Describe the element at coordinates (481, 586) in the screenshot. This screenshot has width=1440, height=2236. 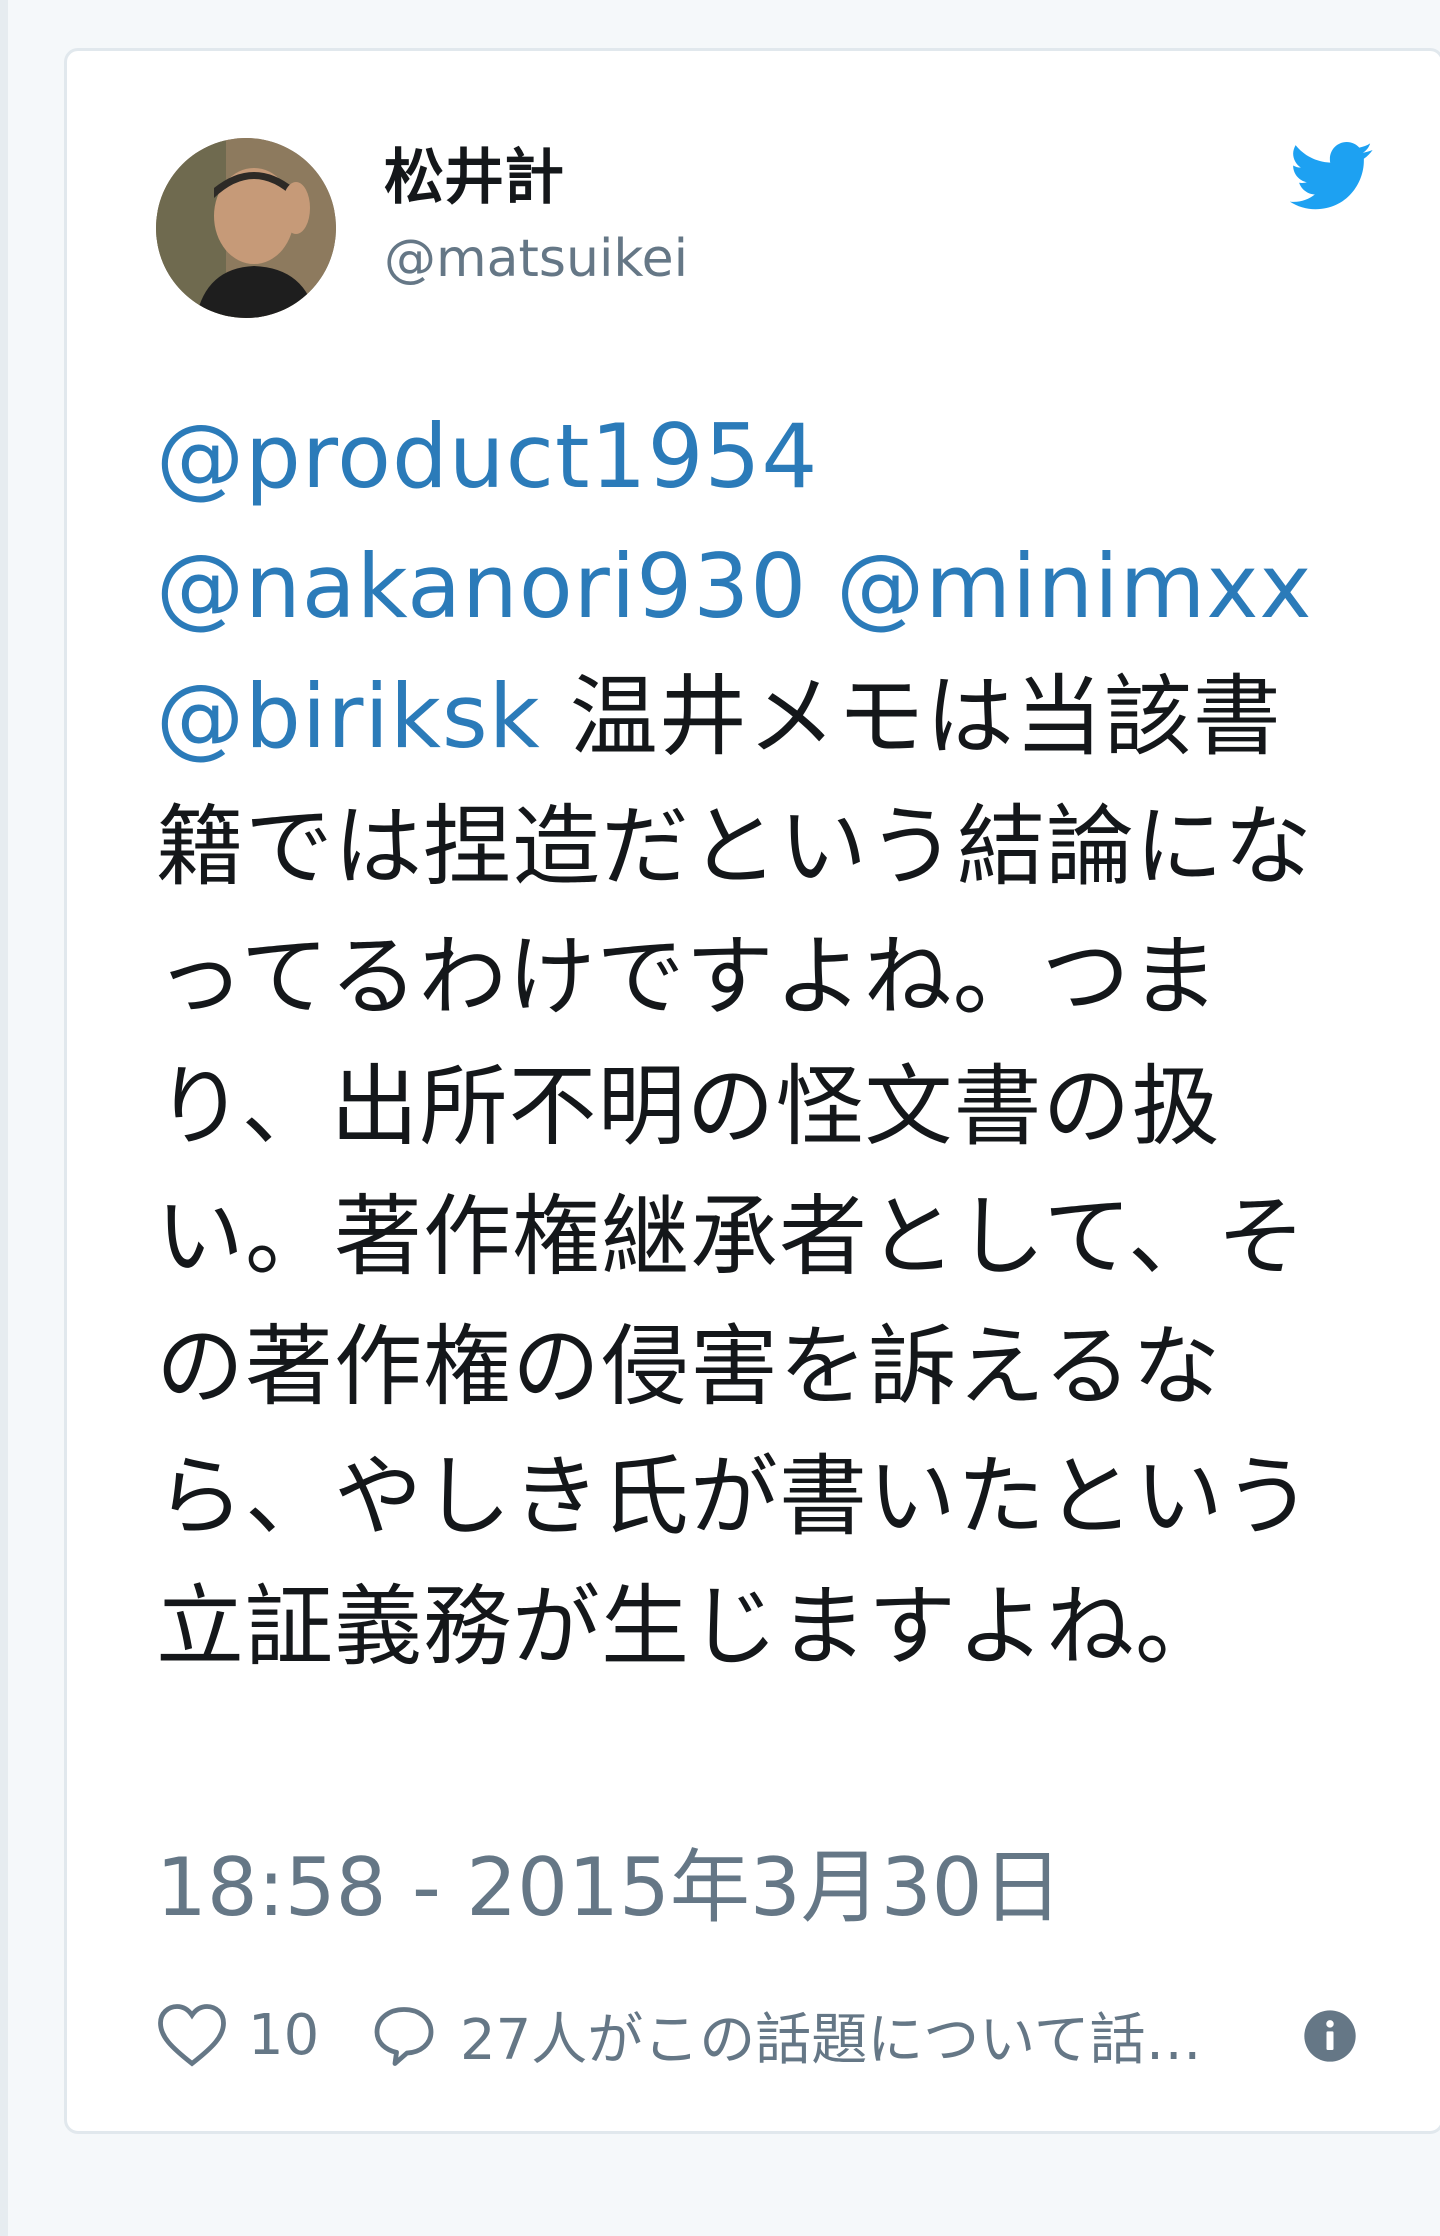
I see `mention-link: @nakanori930` at that location.